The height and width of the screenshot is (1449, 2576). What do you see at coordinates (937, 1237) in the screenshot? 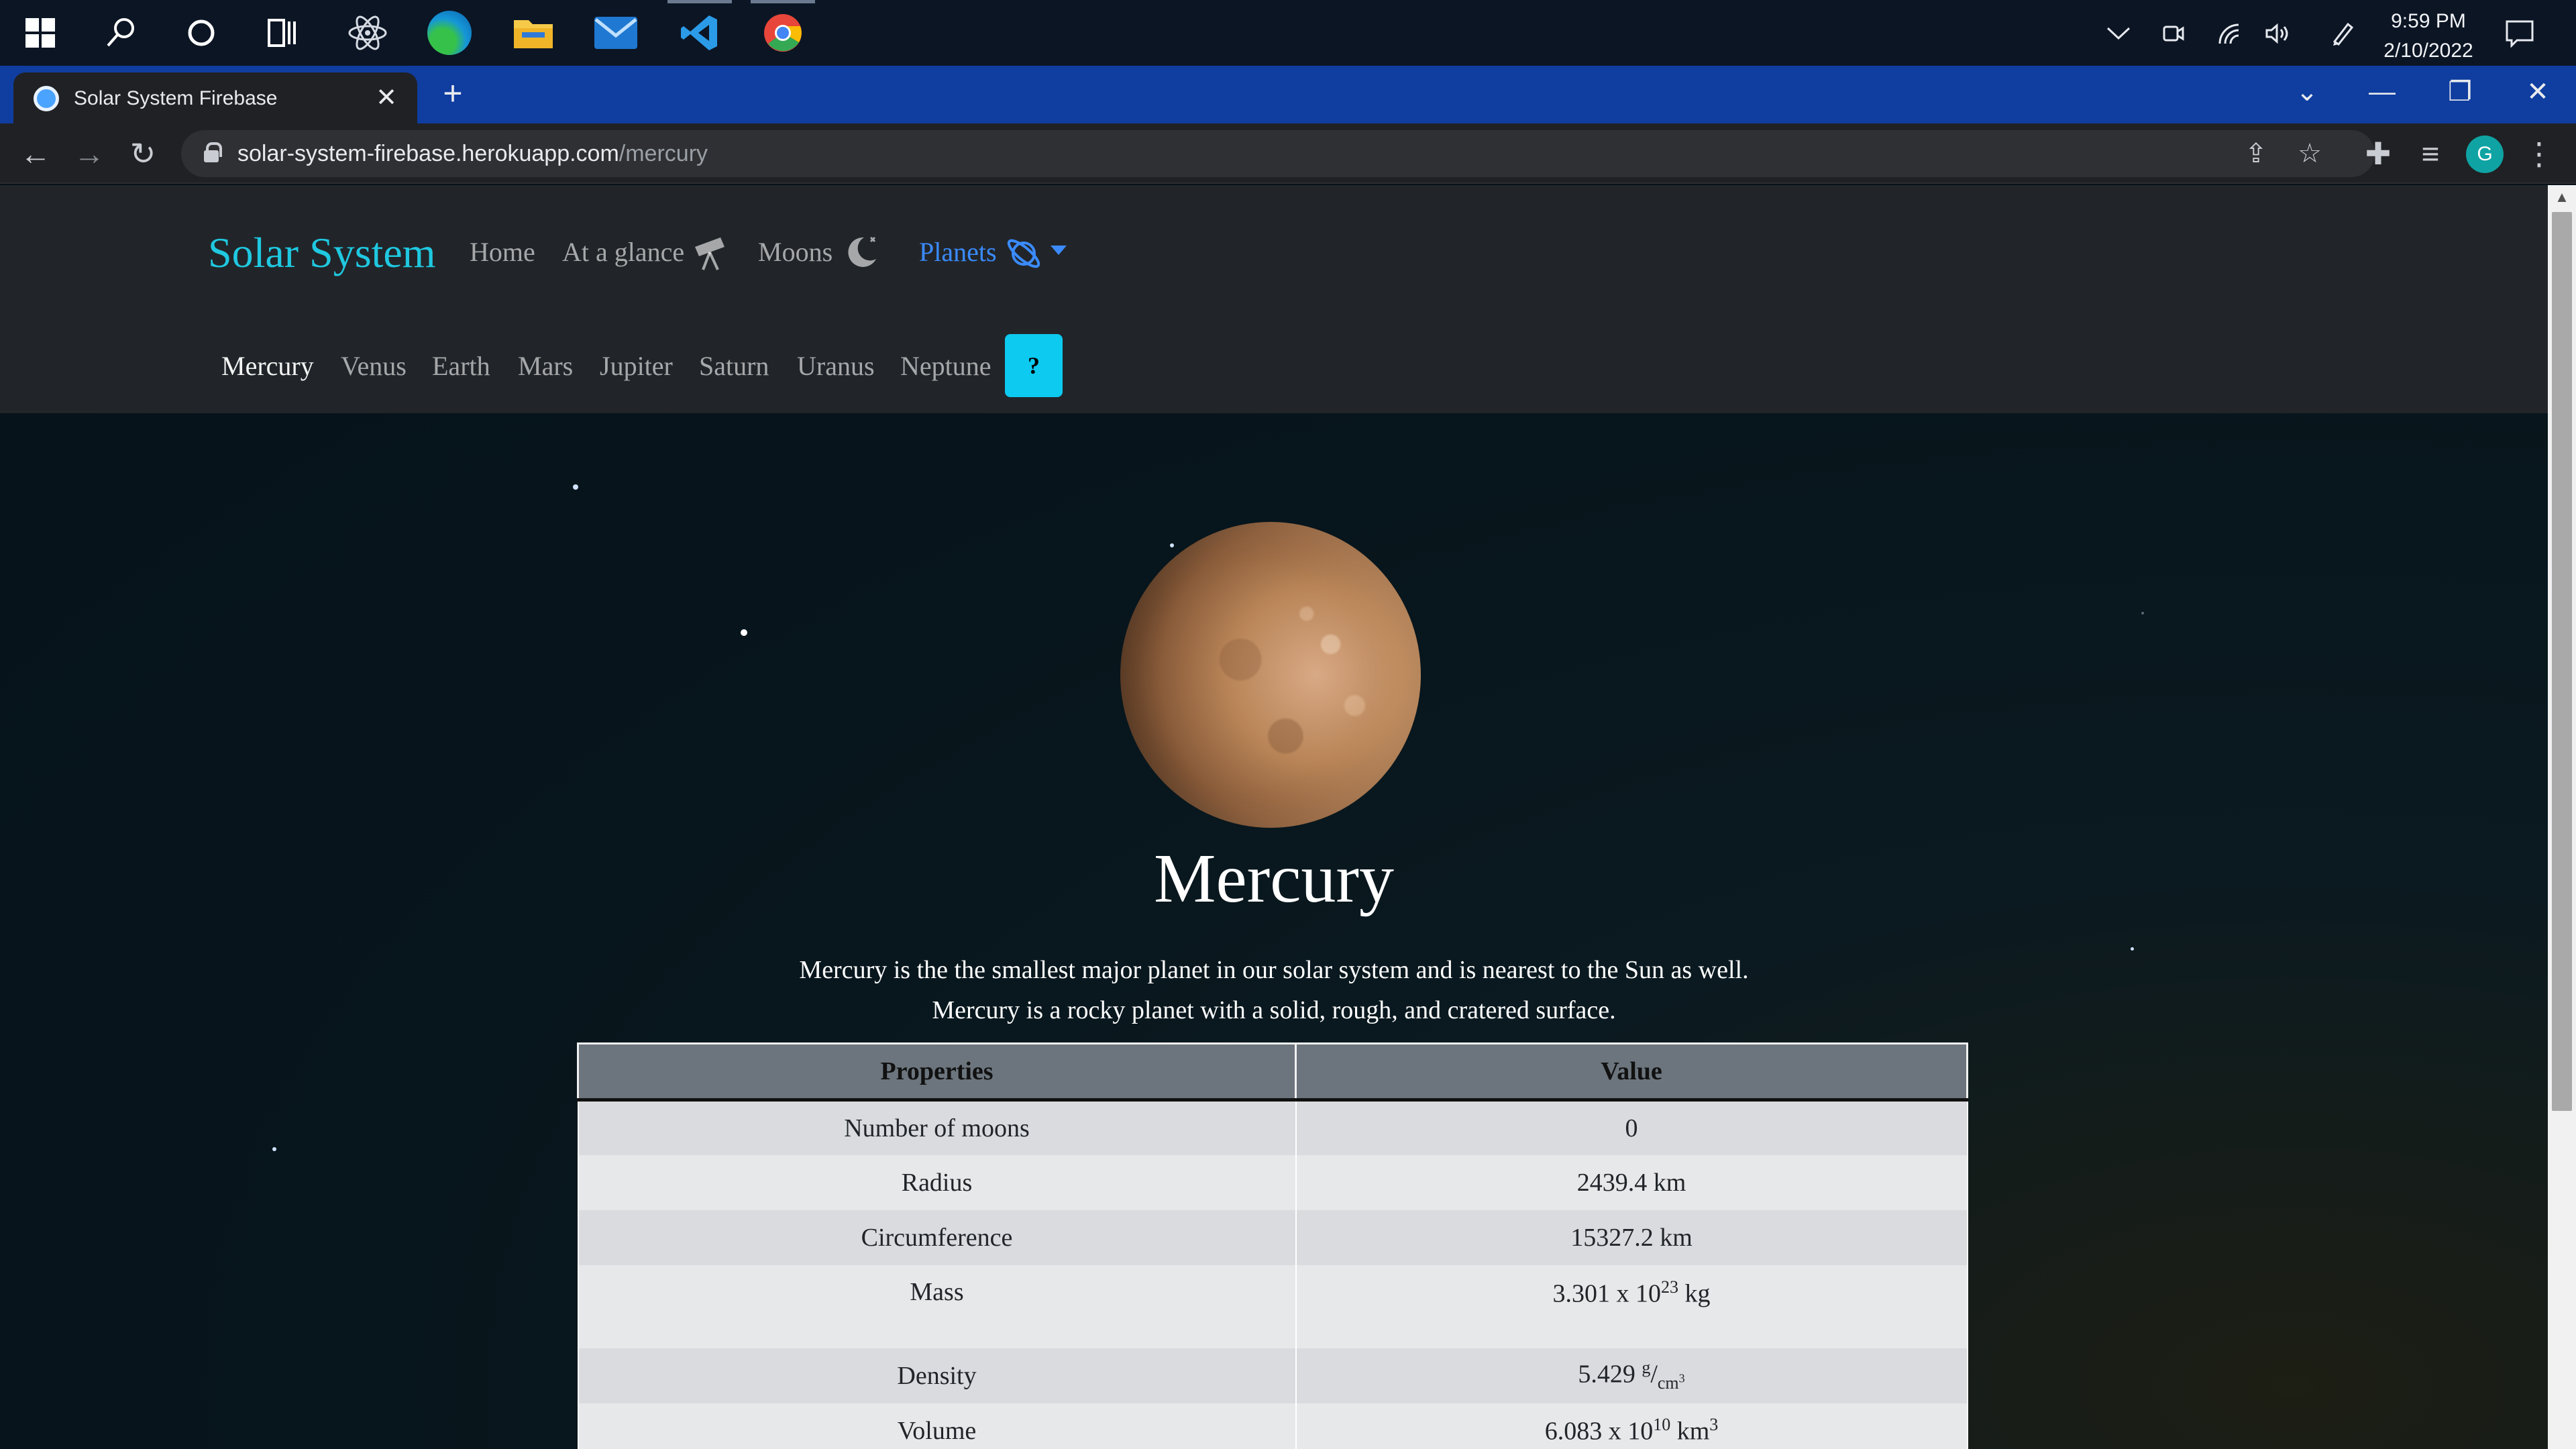
I see `property-cell: Circumference` at bounding box center [937, 1237].